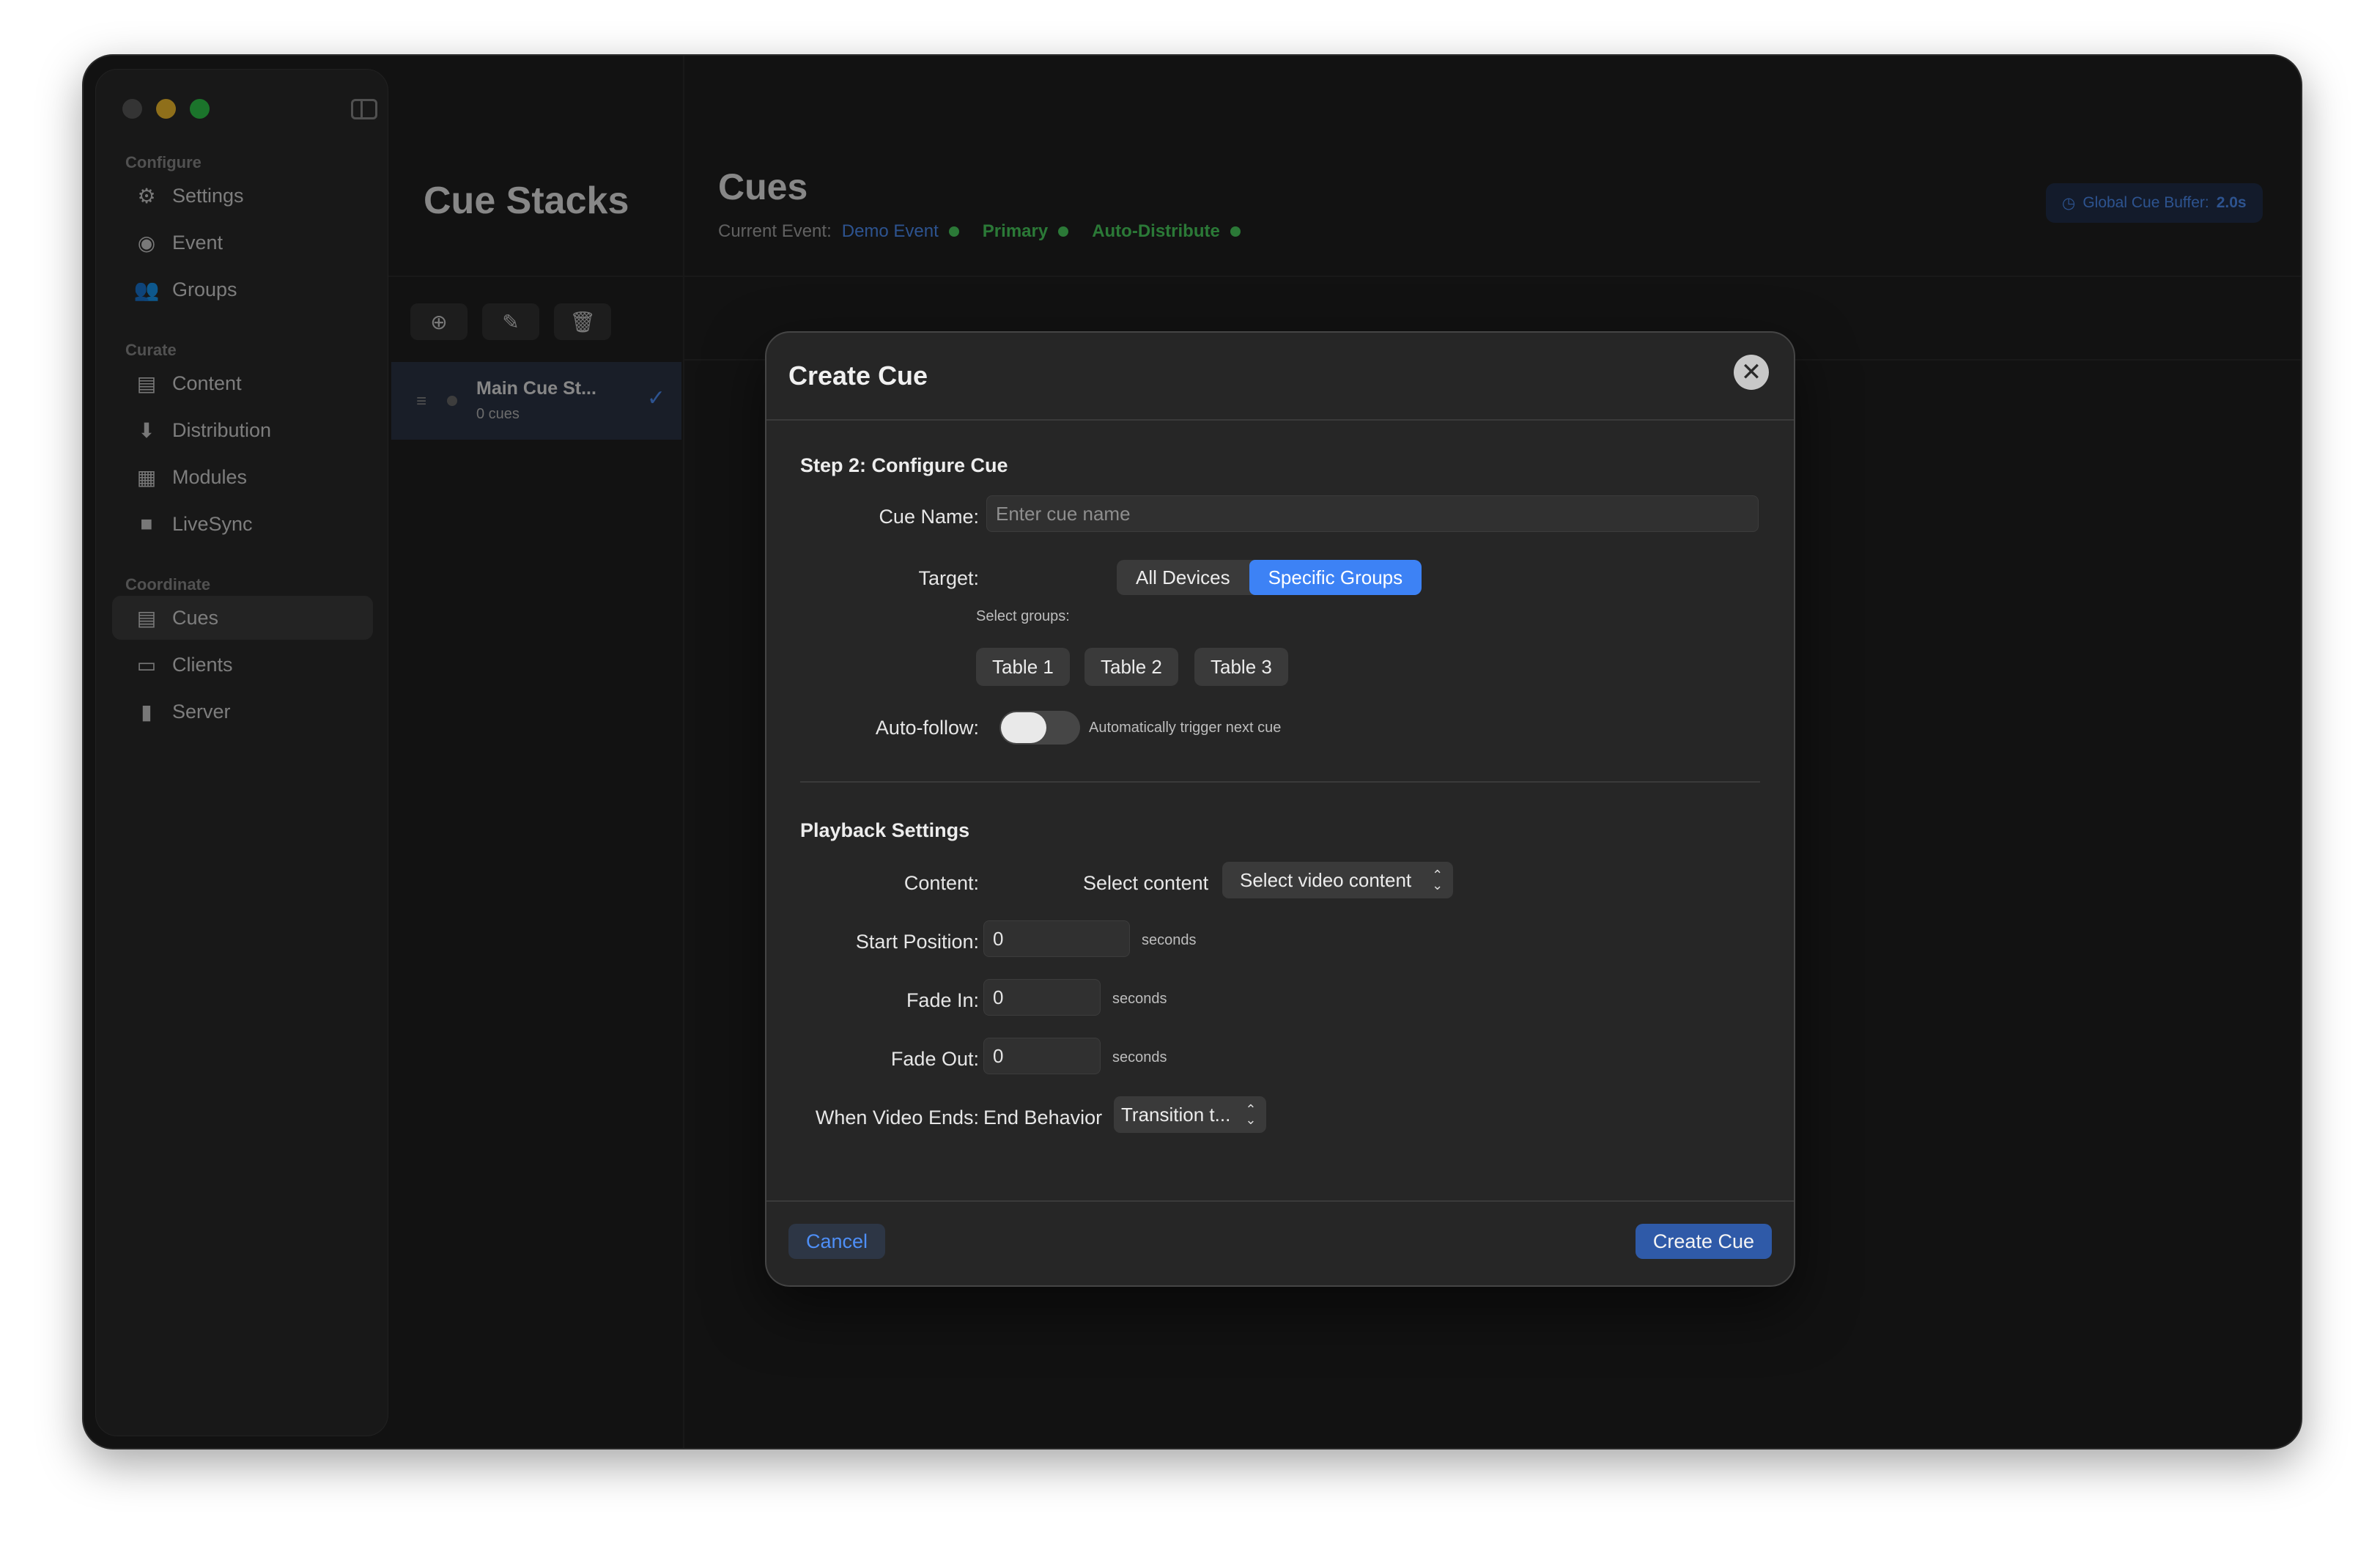 The width and height of the screenshot is (2380, 1555). Describe the element at coordinates (1146, 883) in the screenshot. I see `content-select-label: Select content` at that location.